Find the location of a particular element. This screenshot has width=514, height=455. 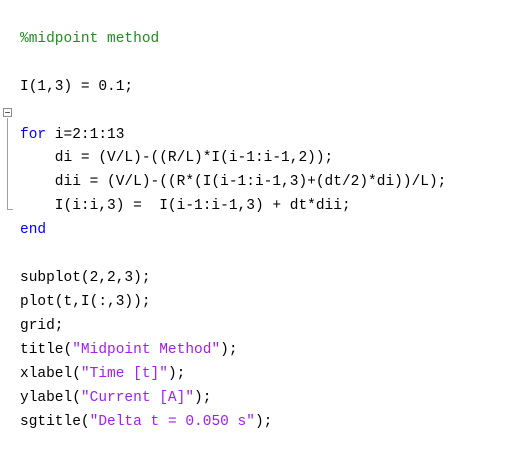

xlabel-call: xlabel("Time [t]"); is located at coordinates (102, 374).